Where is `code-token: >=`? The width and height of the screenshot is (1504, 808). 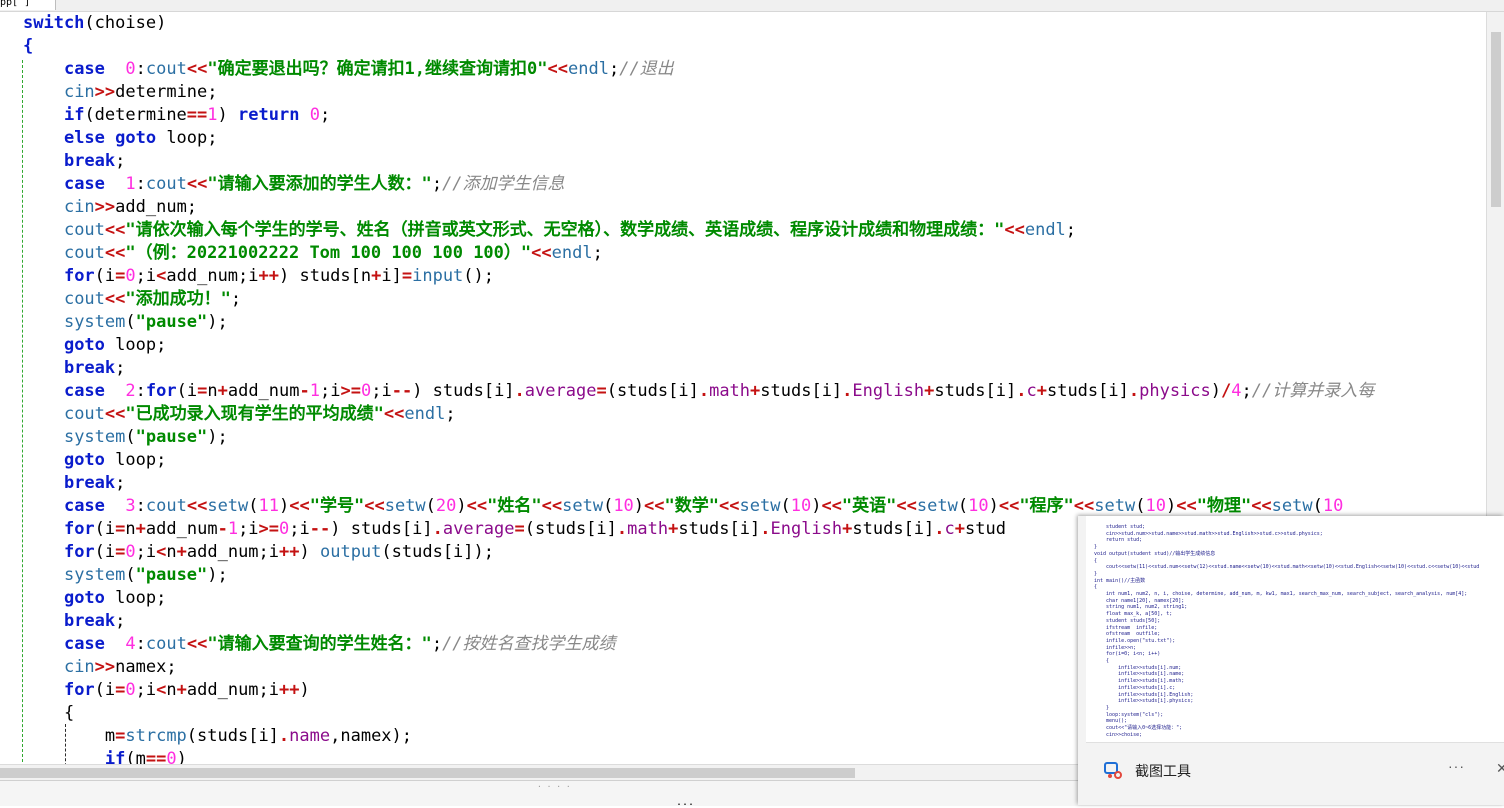
code-token: >= is located at coordinates (269, 529).